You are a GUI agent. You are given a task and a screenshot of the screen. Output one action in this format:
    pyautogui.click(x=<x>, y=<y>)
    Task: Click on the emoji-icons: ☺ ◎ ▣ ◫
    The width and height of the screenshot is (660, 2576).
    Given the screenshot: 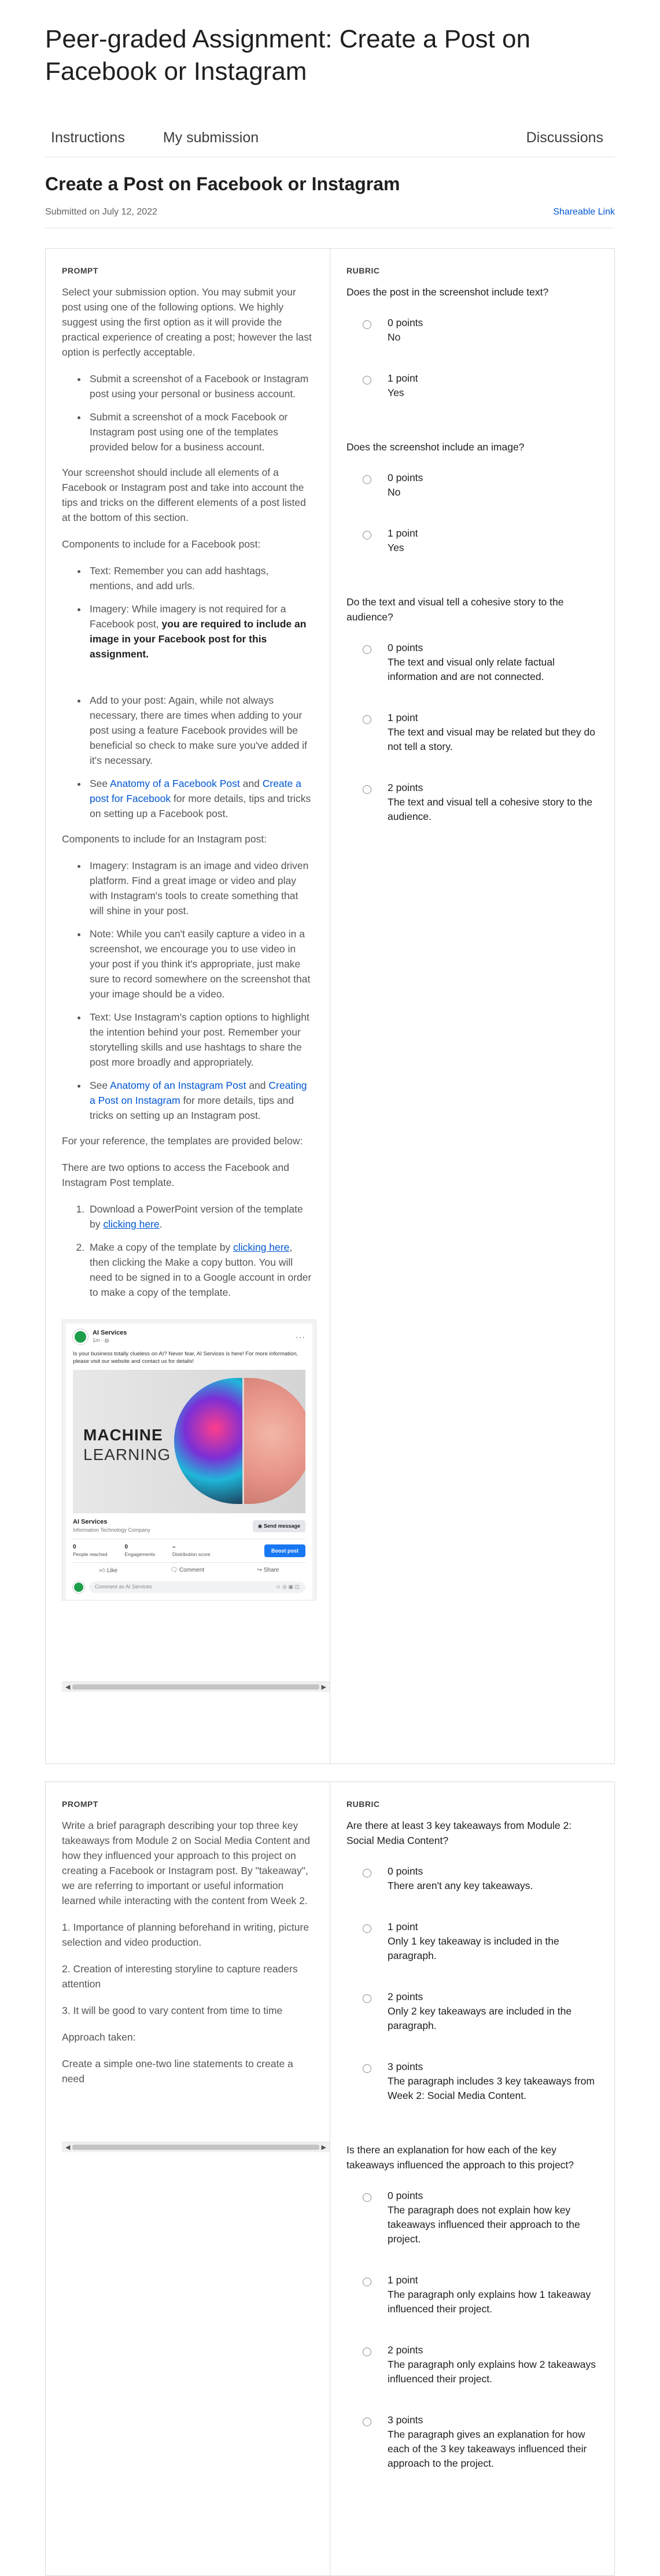 What is the action you would take?
    pyautogui.click(x=287, y=1587)
    